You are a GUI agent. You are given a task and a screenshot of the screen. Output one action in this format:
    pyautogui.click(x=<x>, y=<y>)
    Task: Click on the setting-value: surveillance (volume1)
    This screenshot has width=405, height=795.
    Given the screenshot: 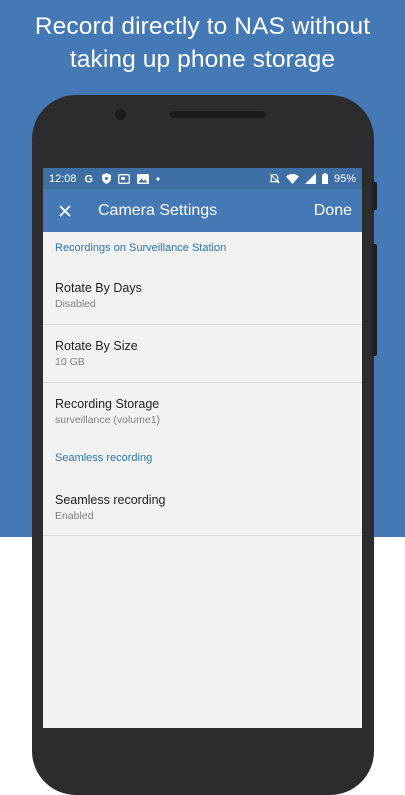 What is the action you would take?
    pyautogui.click(x=108, y=420)
    